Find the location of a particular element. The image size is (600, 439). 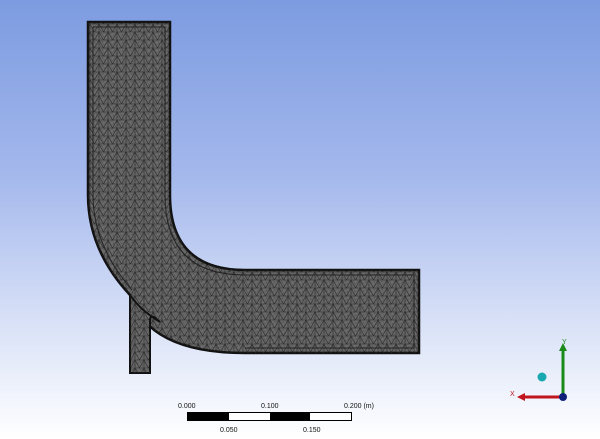

y-axis-label: Y is located at coordinates (564, 342).